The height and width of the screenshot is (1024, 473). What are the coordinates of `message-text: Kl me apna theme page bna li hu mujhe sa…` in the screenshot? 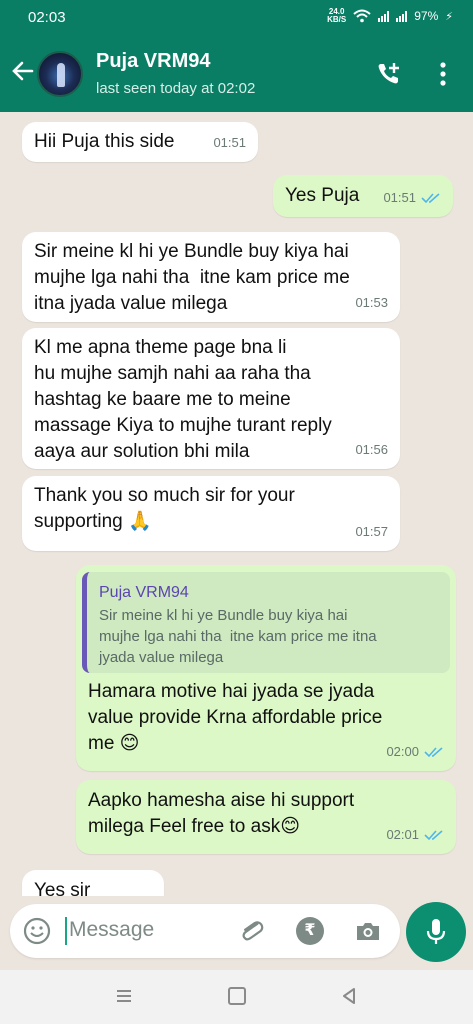 It's located at (183, 399).